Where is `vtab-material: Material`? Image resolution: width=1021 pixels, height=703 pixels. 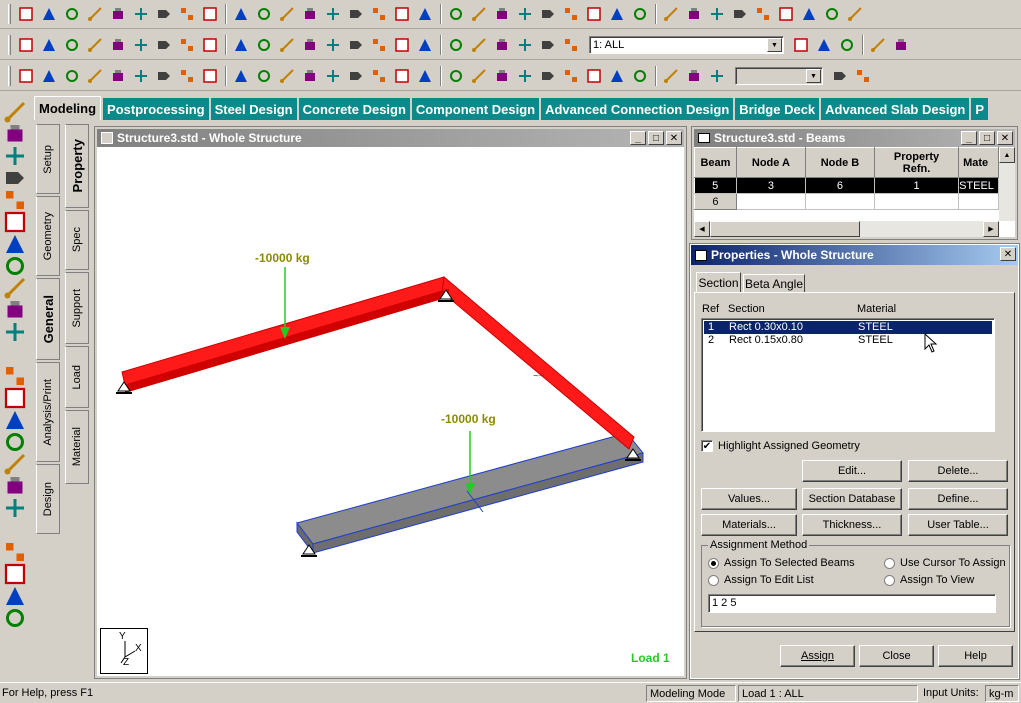 vtab-material: Material is located at coordinates (77, 447).